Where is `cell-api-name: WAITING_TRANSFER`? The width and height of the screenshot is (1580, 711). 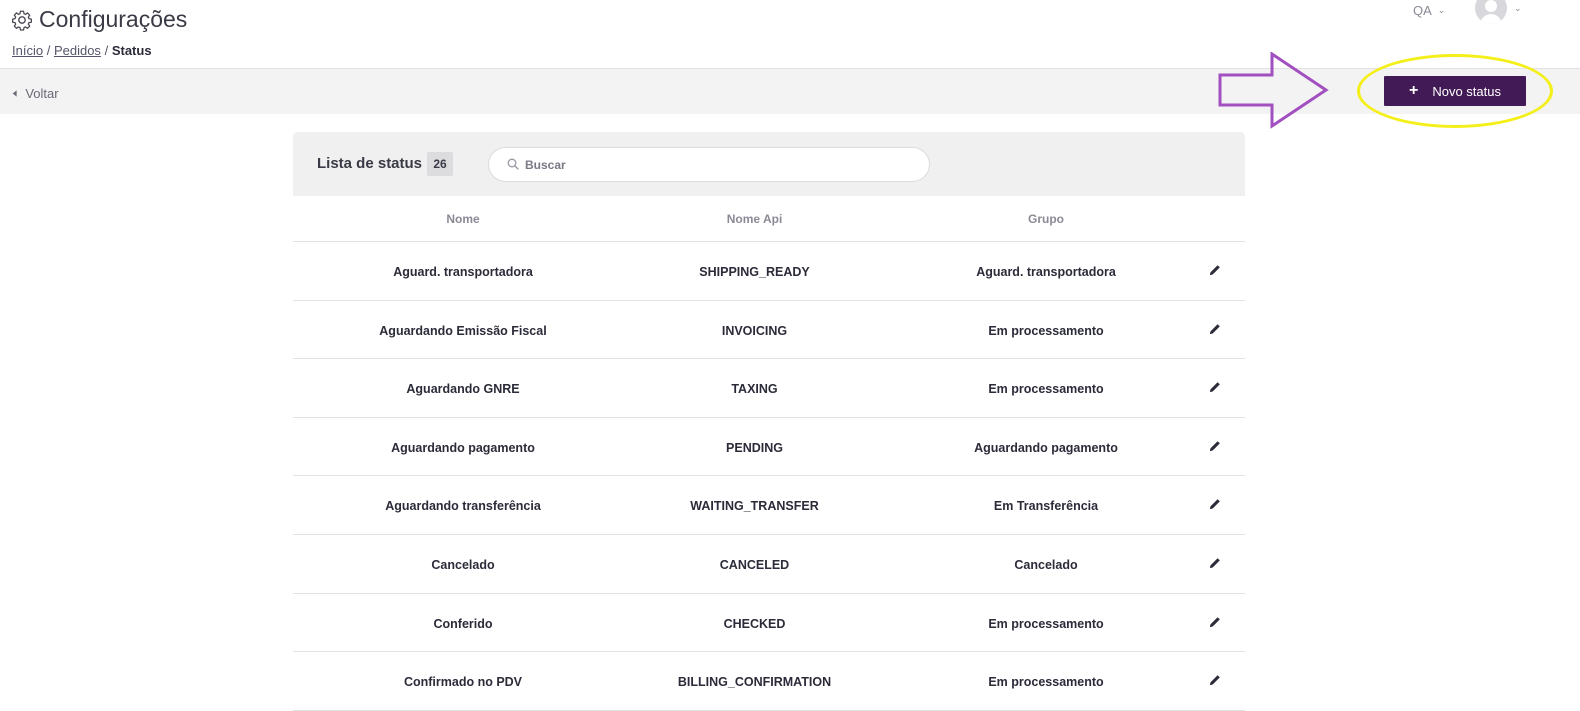
cell-api-name: WAITING_TRANSFER is located at coordinates (754, 506).